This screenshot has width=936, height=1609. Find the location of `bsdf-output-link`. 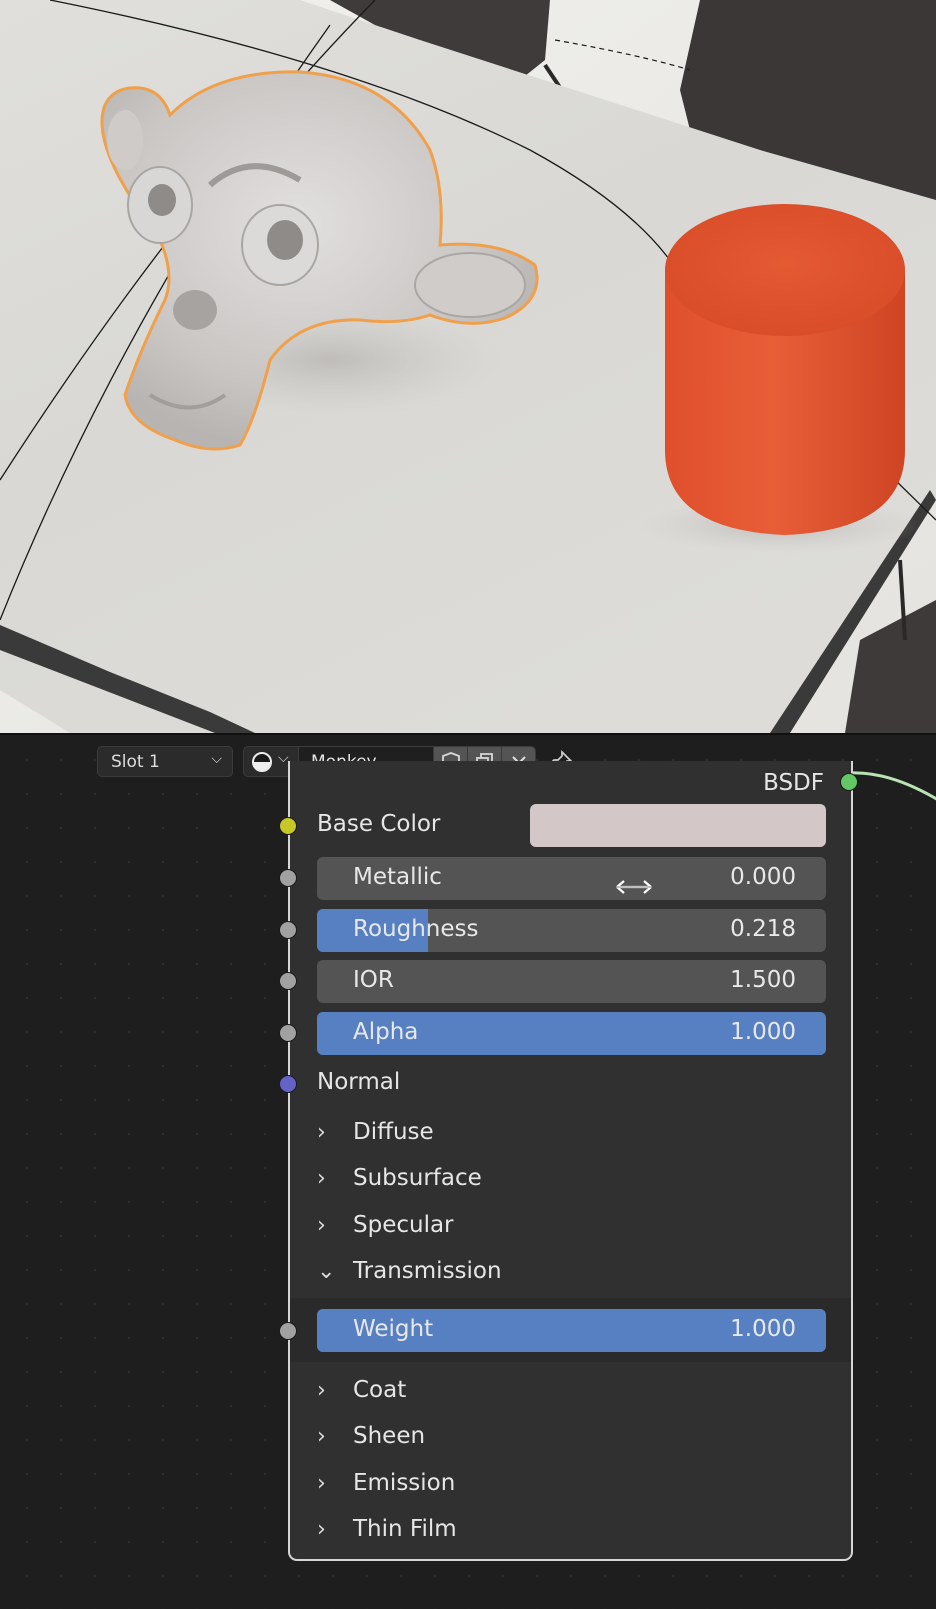

bsdf-output-link is located at coordinates (893, 786).